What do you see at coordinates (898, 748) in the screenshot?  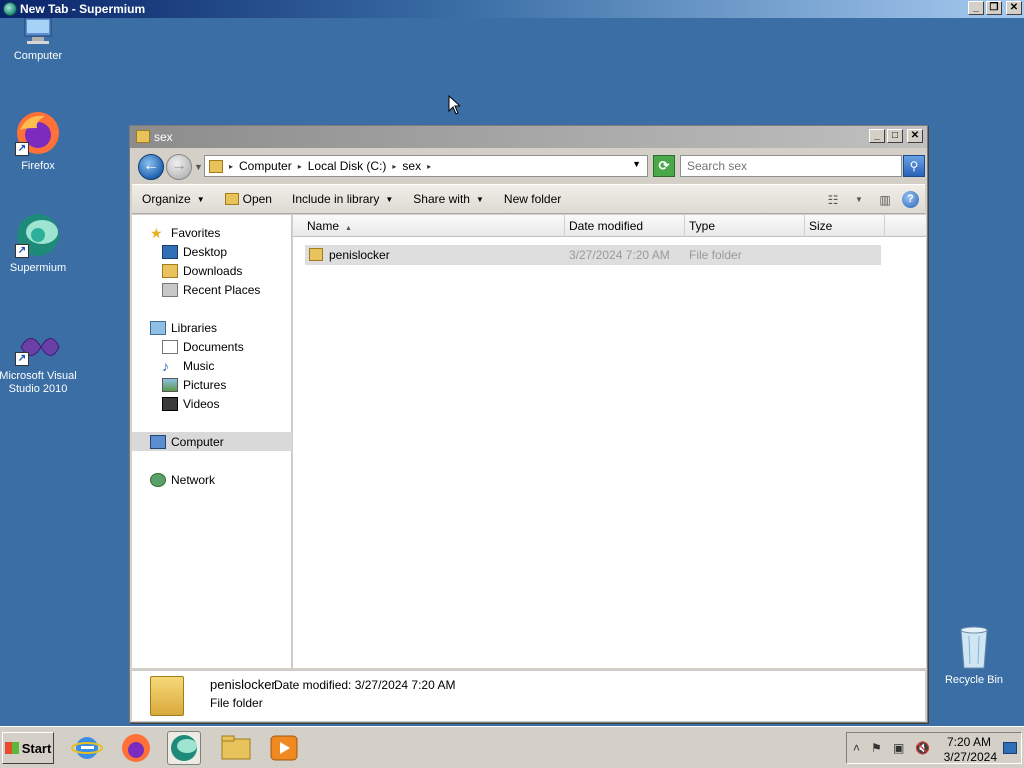 I see `network-tray-icon: ▣` at bounding box center [898, 748].